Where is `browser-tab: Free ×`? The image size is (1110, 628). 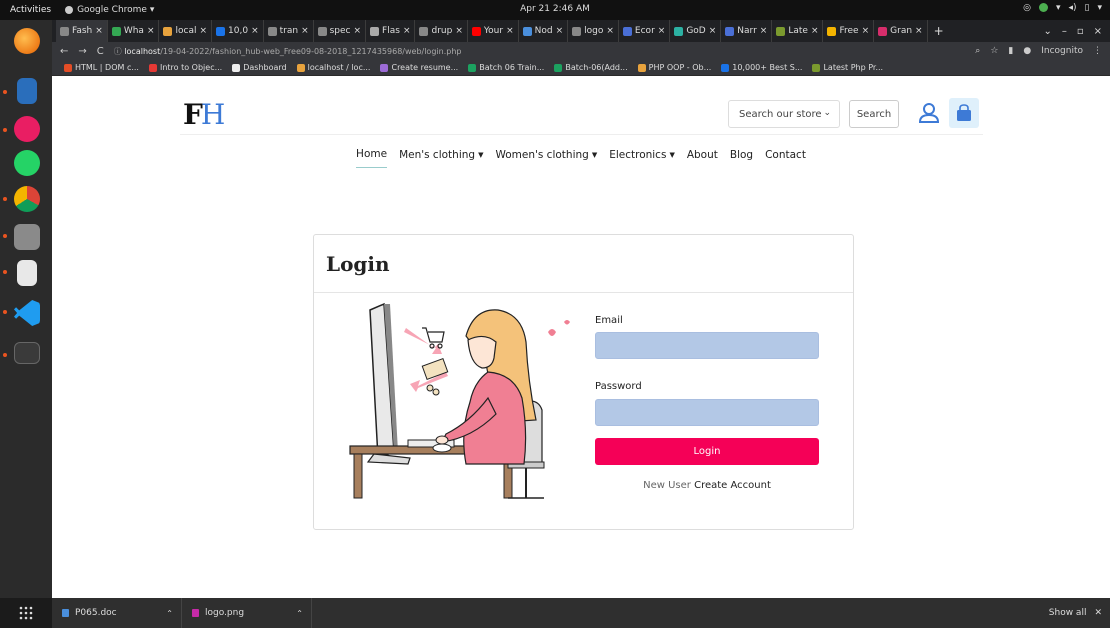 browser-tab: Free × is located at coordinates (849, 31).